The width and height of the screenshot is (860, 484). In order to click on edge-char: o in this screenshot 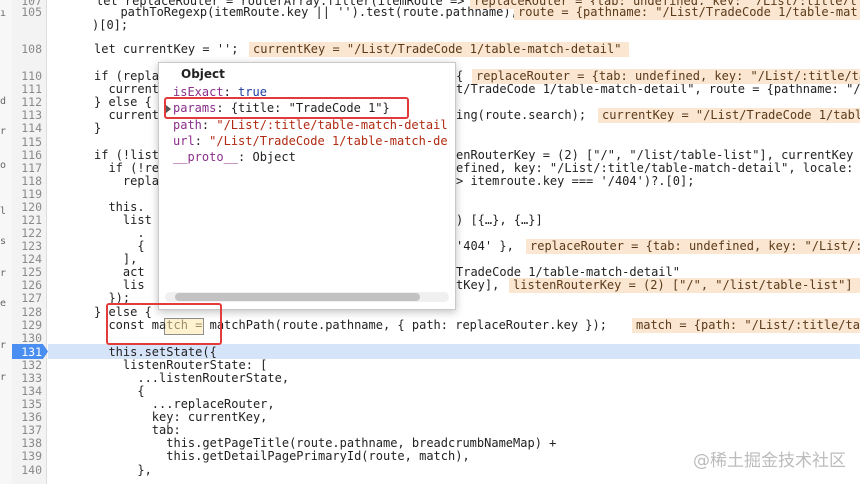, I will do `click(3, 165)`.